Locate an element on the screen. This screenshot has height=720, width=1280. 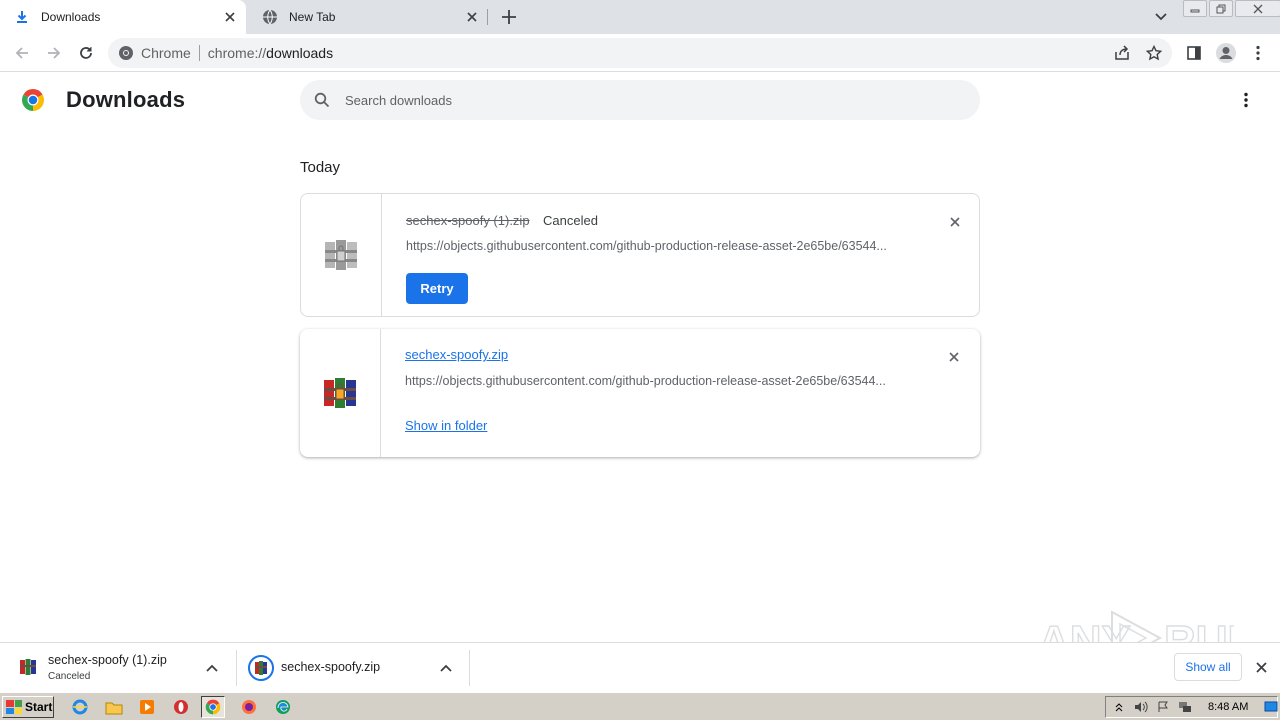
globe-icon is located at coordinates (270, 17).